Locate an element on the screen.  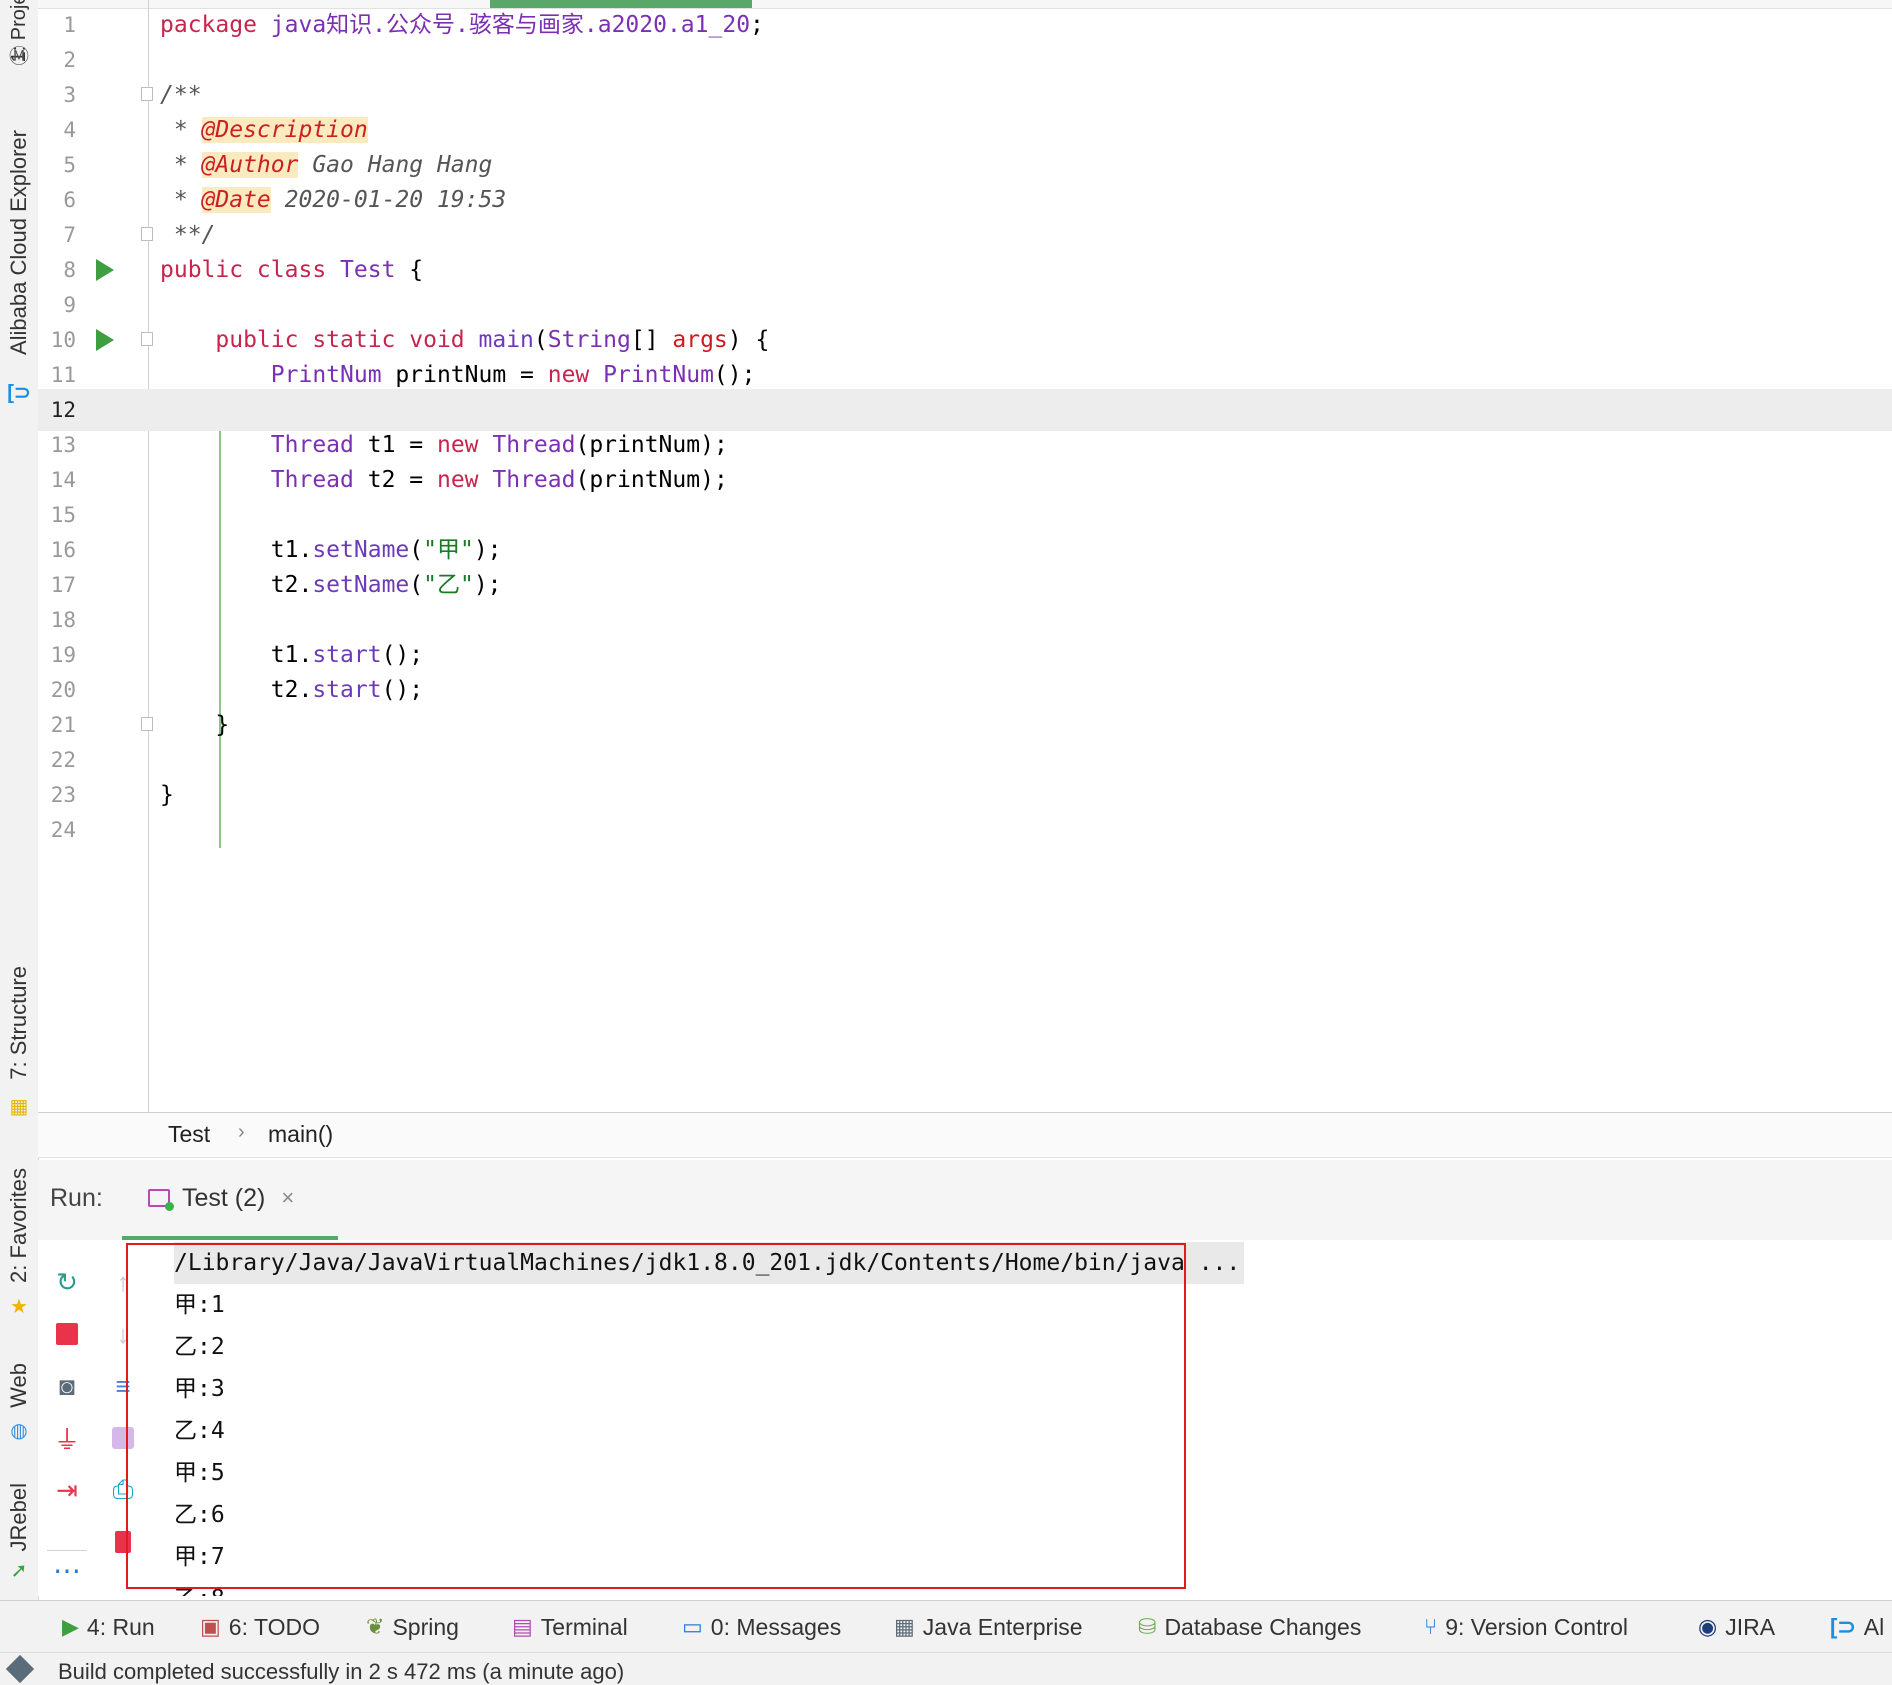
tab-structure: 7: Structure is located at coordinates (19, 1023).